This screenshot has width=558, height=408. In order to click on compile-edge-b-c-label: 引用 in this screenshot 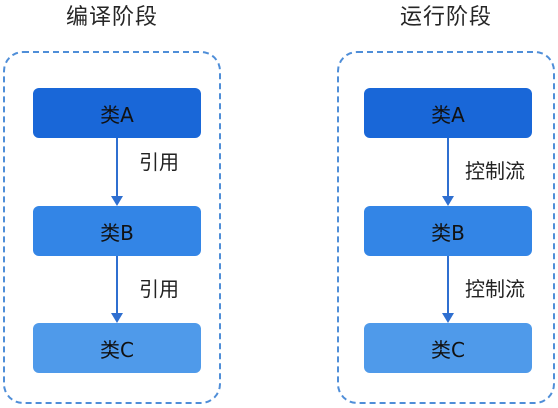, I will do `click(159, 289)`.